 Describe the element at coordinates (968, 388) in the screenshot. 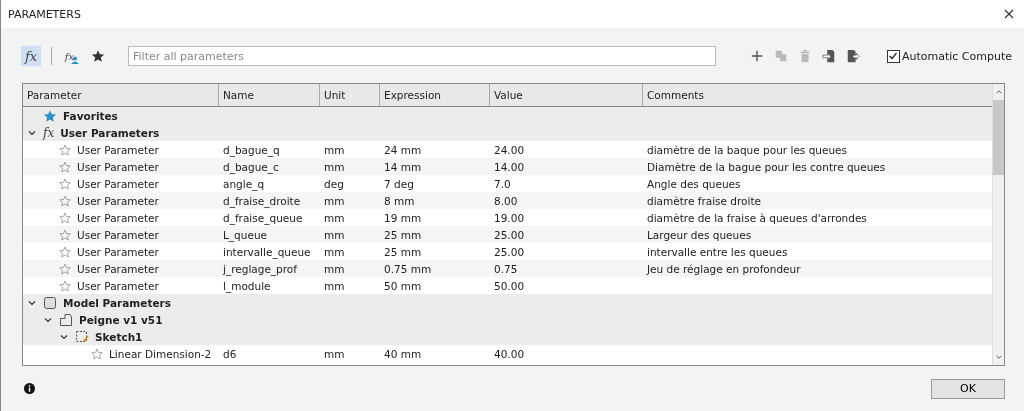

I see `ok-button: OK` at that location.